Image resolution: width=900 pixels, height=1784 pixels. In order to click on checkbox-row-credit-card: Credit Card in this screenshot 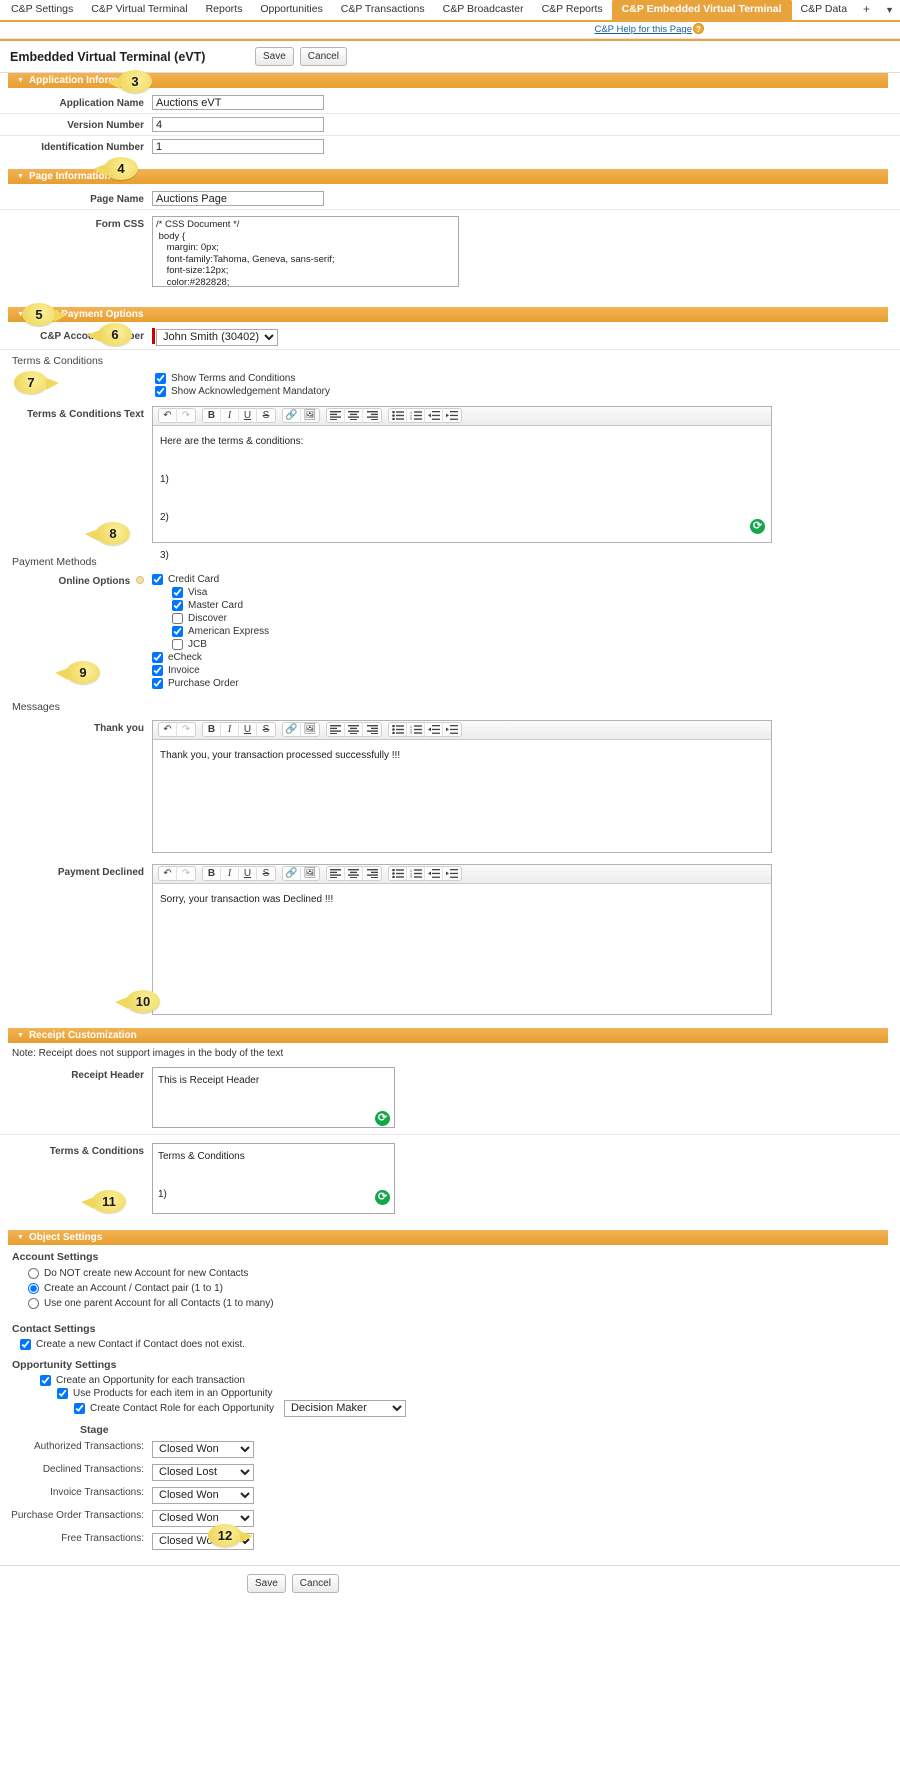, I will do `click(526, 579)`.